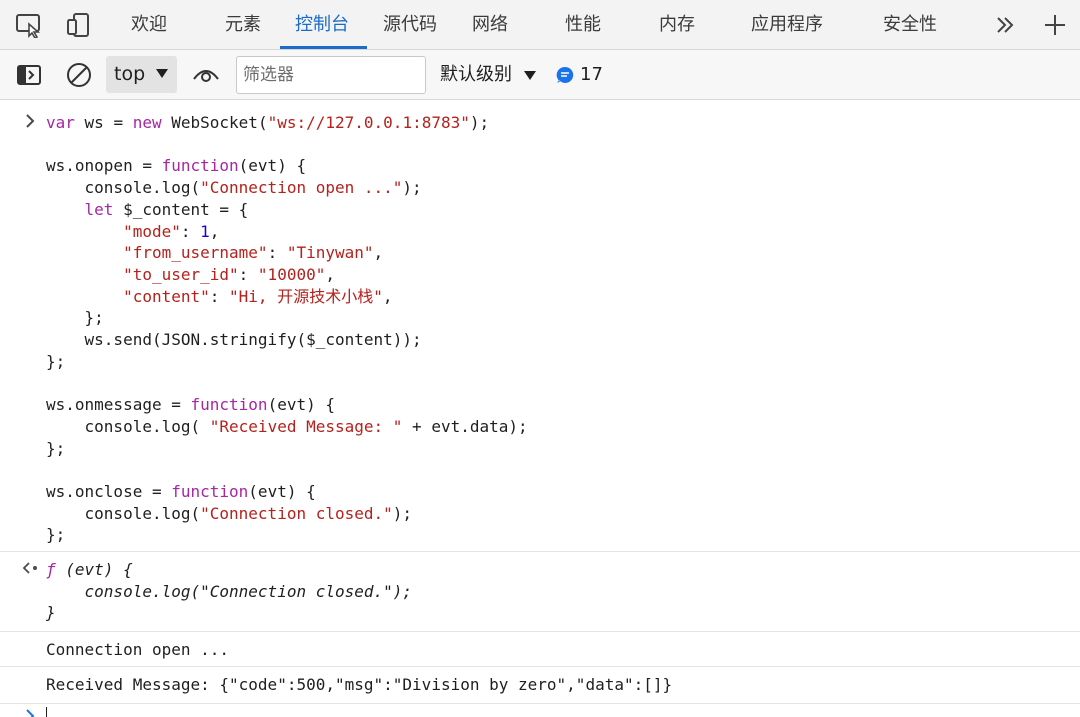 The width and height of the screenshot is (1080, 717). What do you see at coordinates (1005, 25) in the screenshot?
I see `more-tabs-icon` at bounding box center [1005, 25].